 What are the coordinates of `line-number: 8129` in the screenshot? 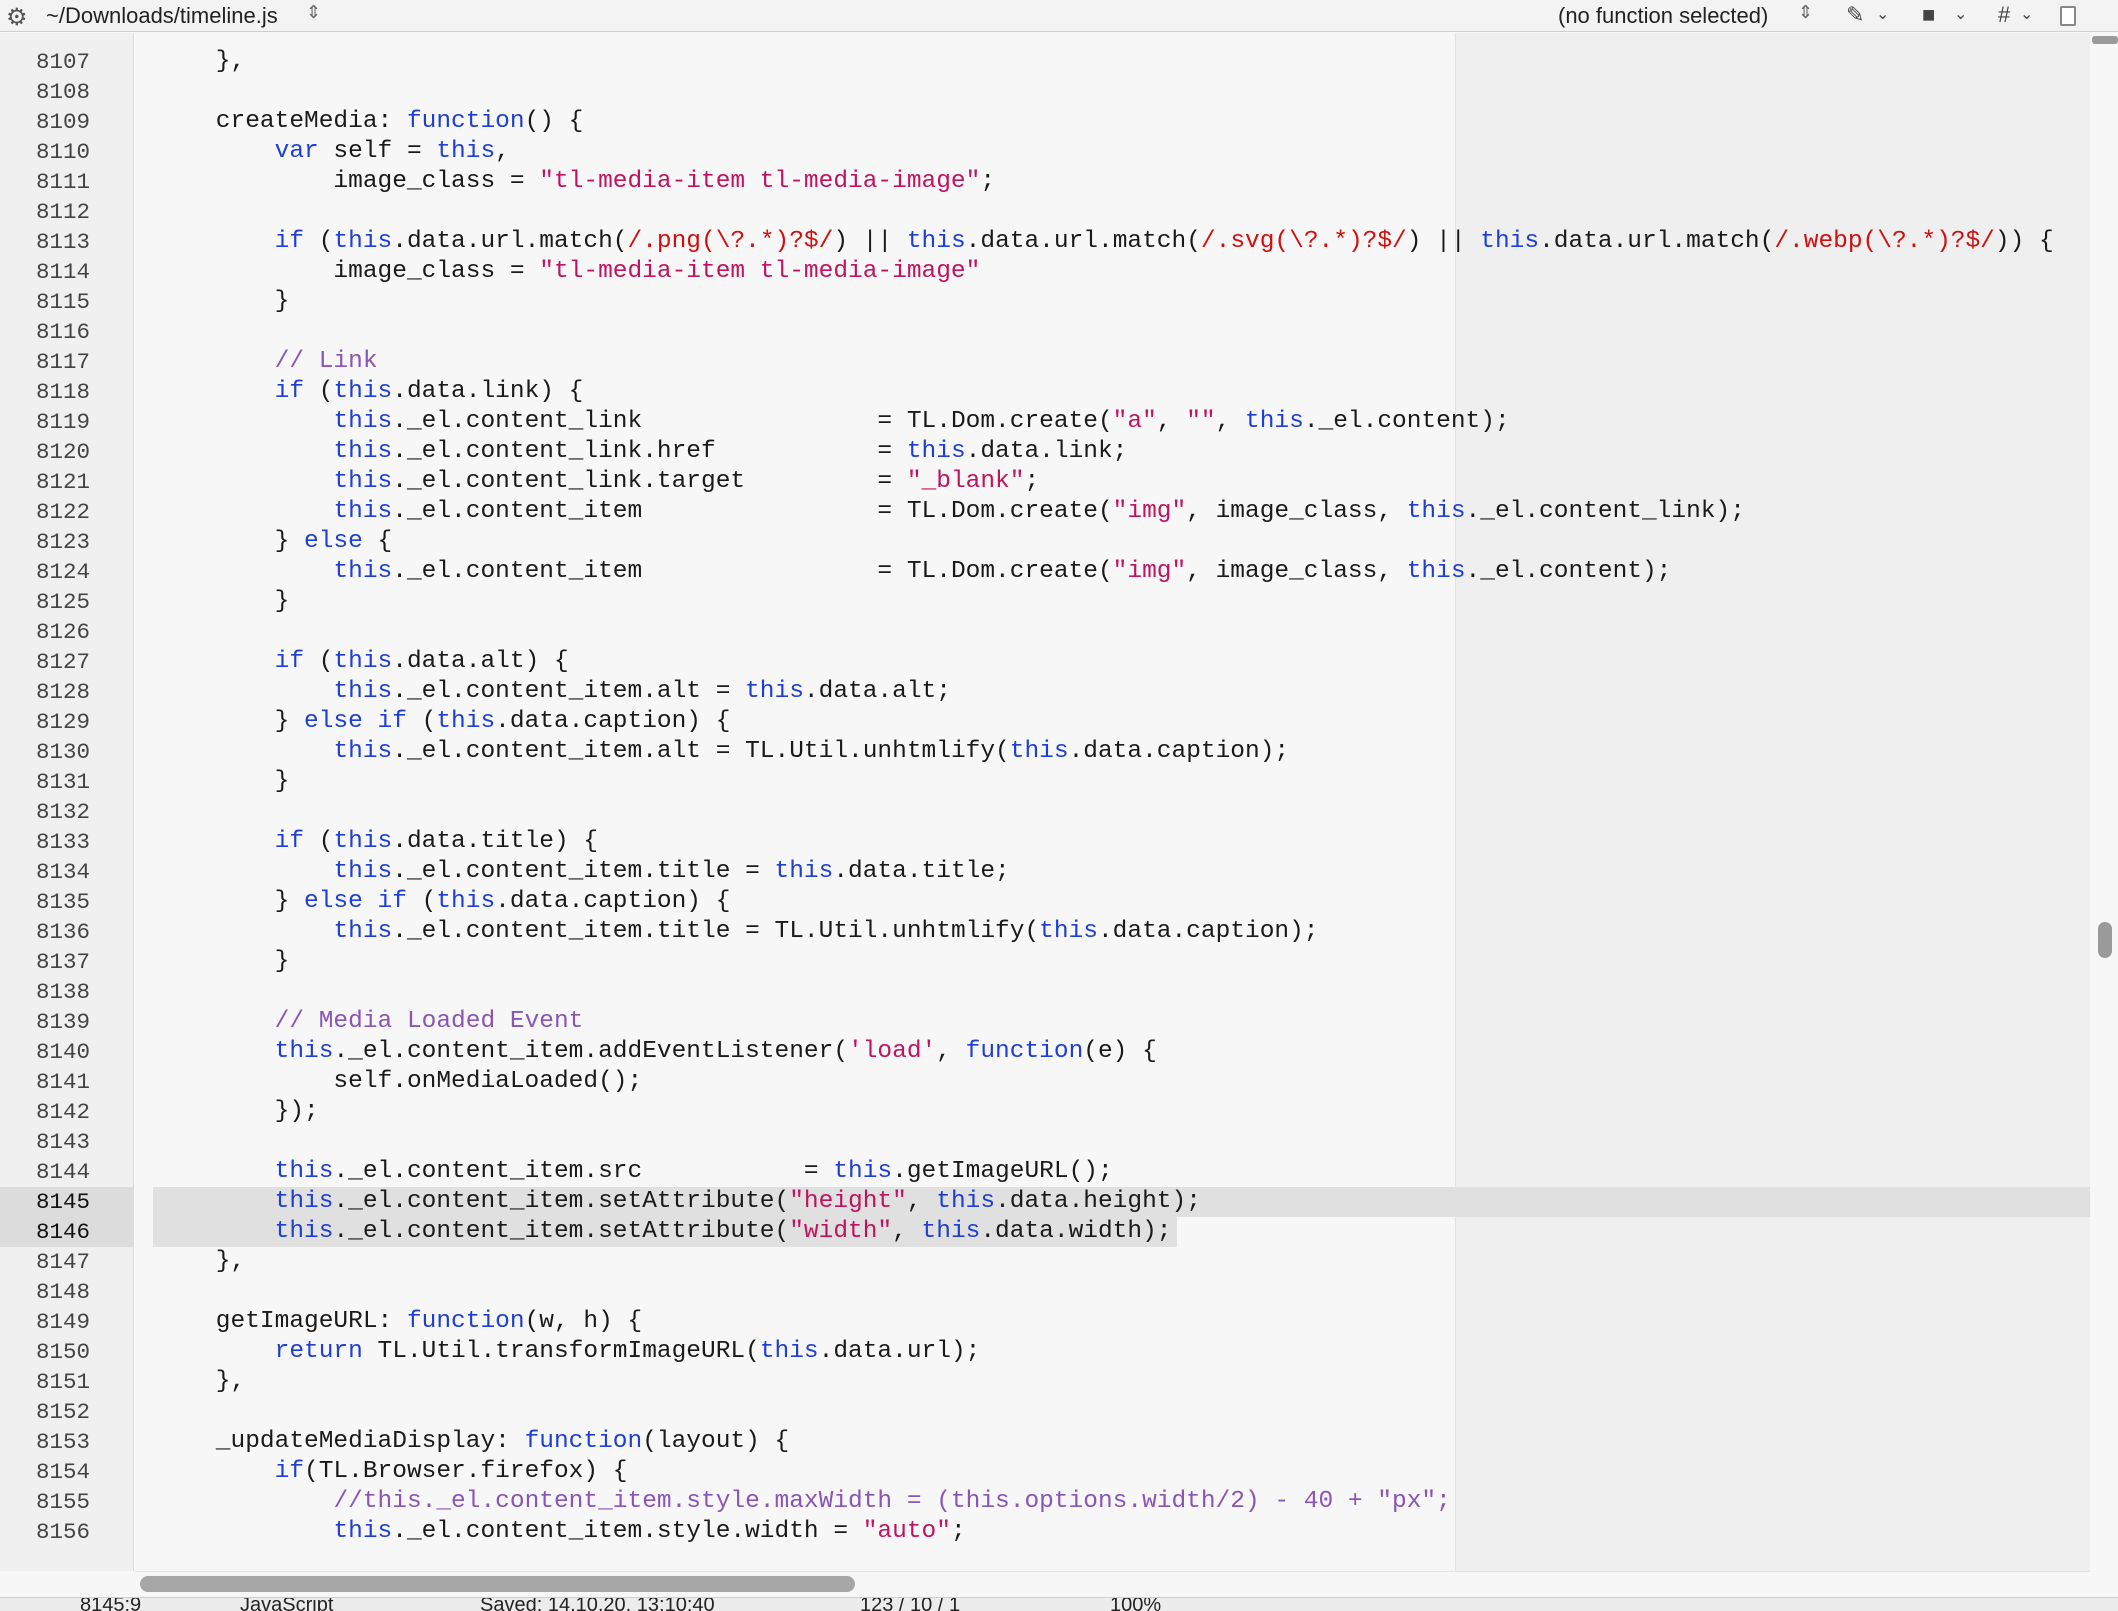 It's located at (45, 722).